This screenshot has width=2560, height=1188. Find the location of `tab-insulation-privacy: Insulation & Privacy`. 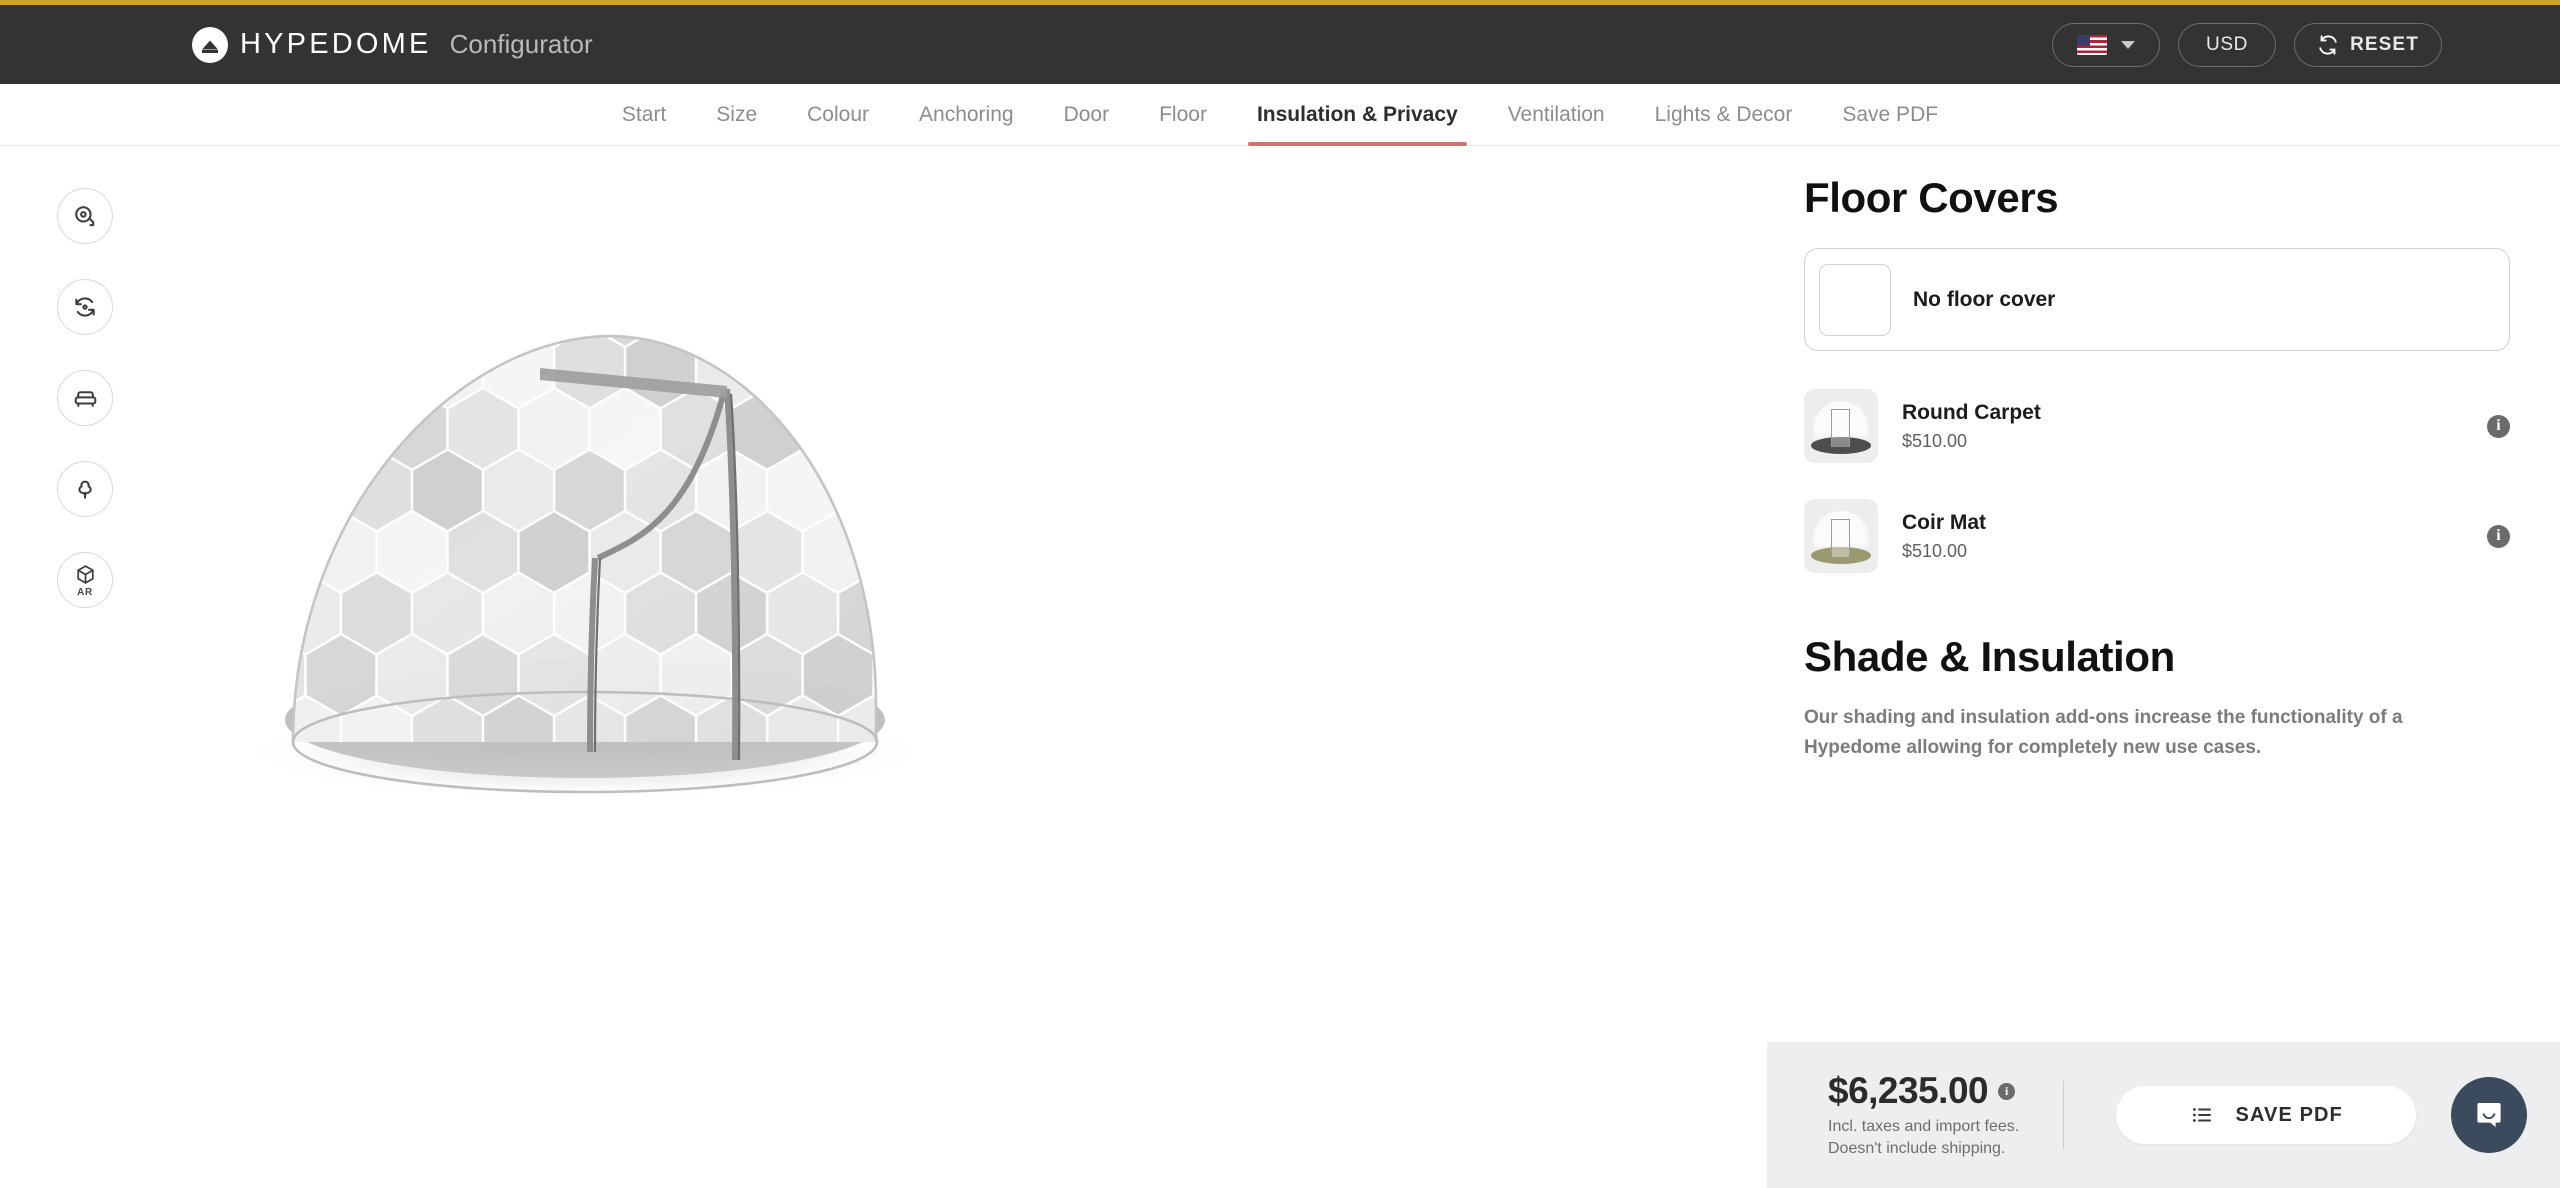

tab-insulation-privacy: Insulation & Privacy is located at coordinates (1357, 115).